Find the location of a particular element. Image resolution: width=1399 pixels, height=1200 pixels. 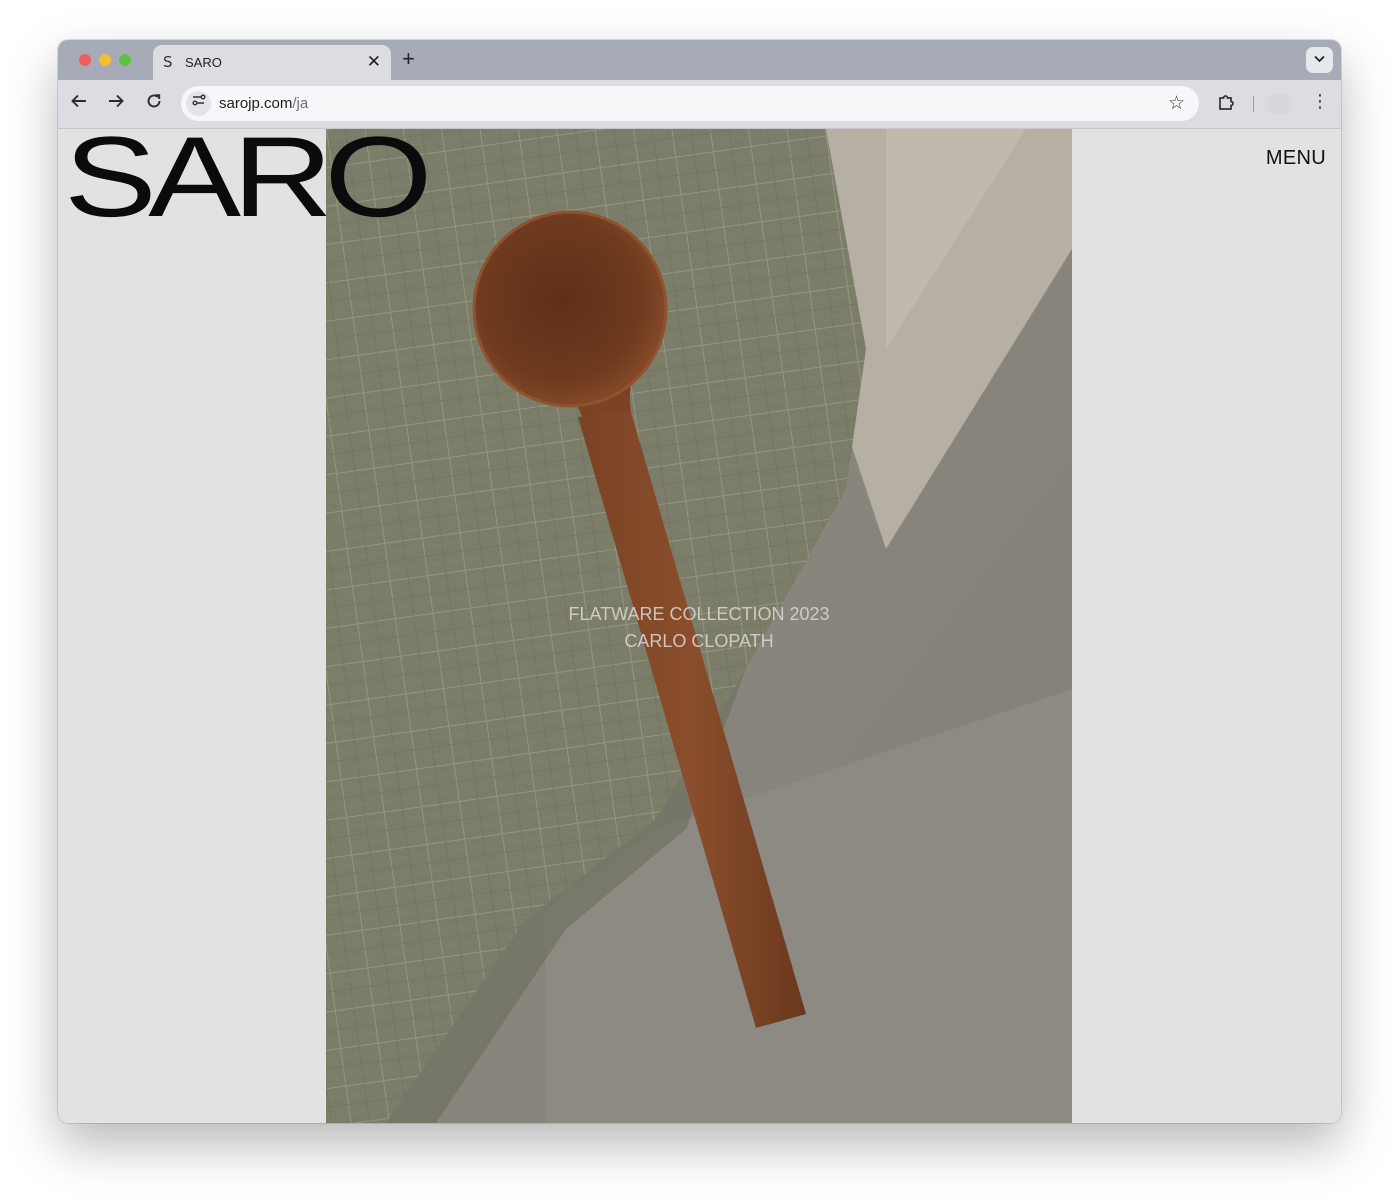

designer-name: CARLO CLOPATH is located at coordinates (699, 641).